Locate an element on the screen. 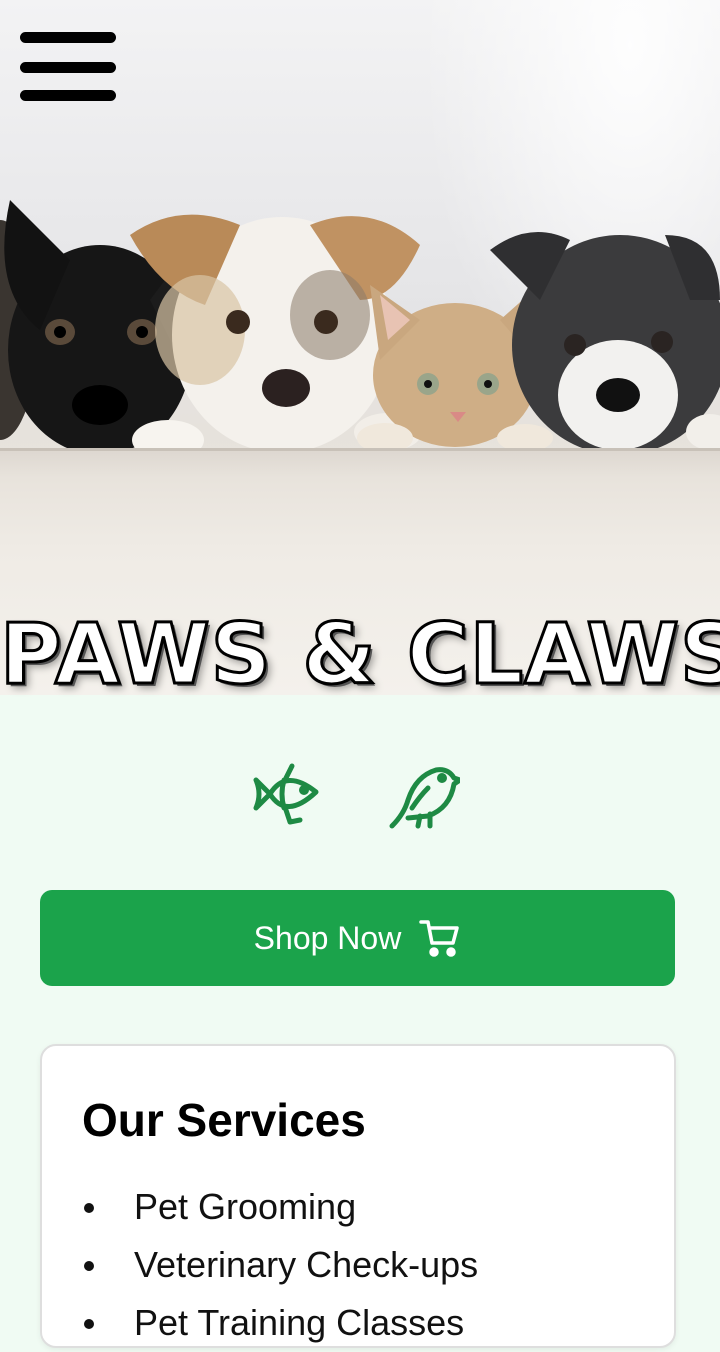 This screenshot has height=1352, width=720. shop-now-button: Shop Now is located at coordinates (357, 938).